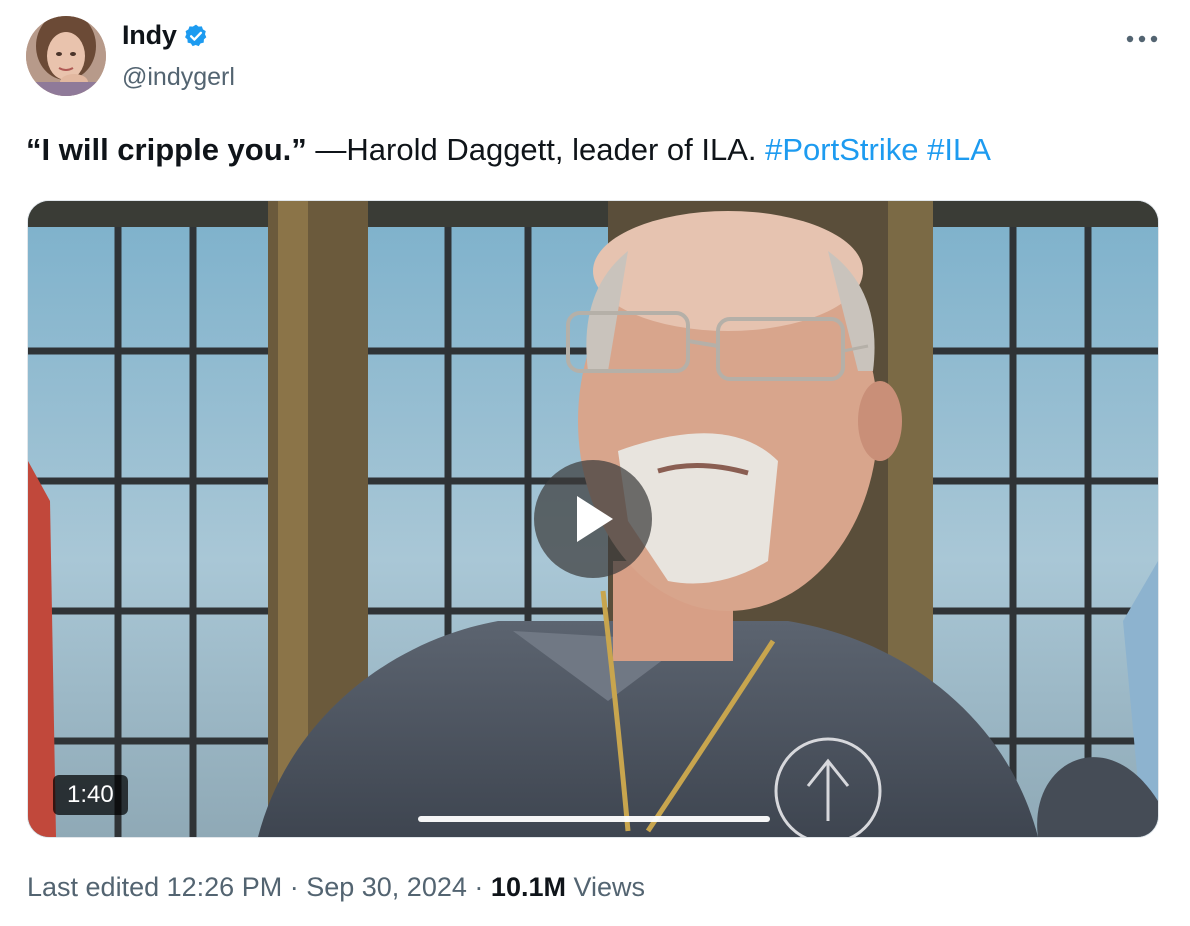 This screenshot has height=926, width=1190. Describe the element at coordinates (196, 36) in the screenshot. I see `verified-badge-icon` at that location.